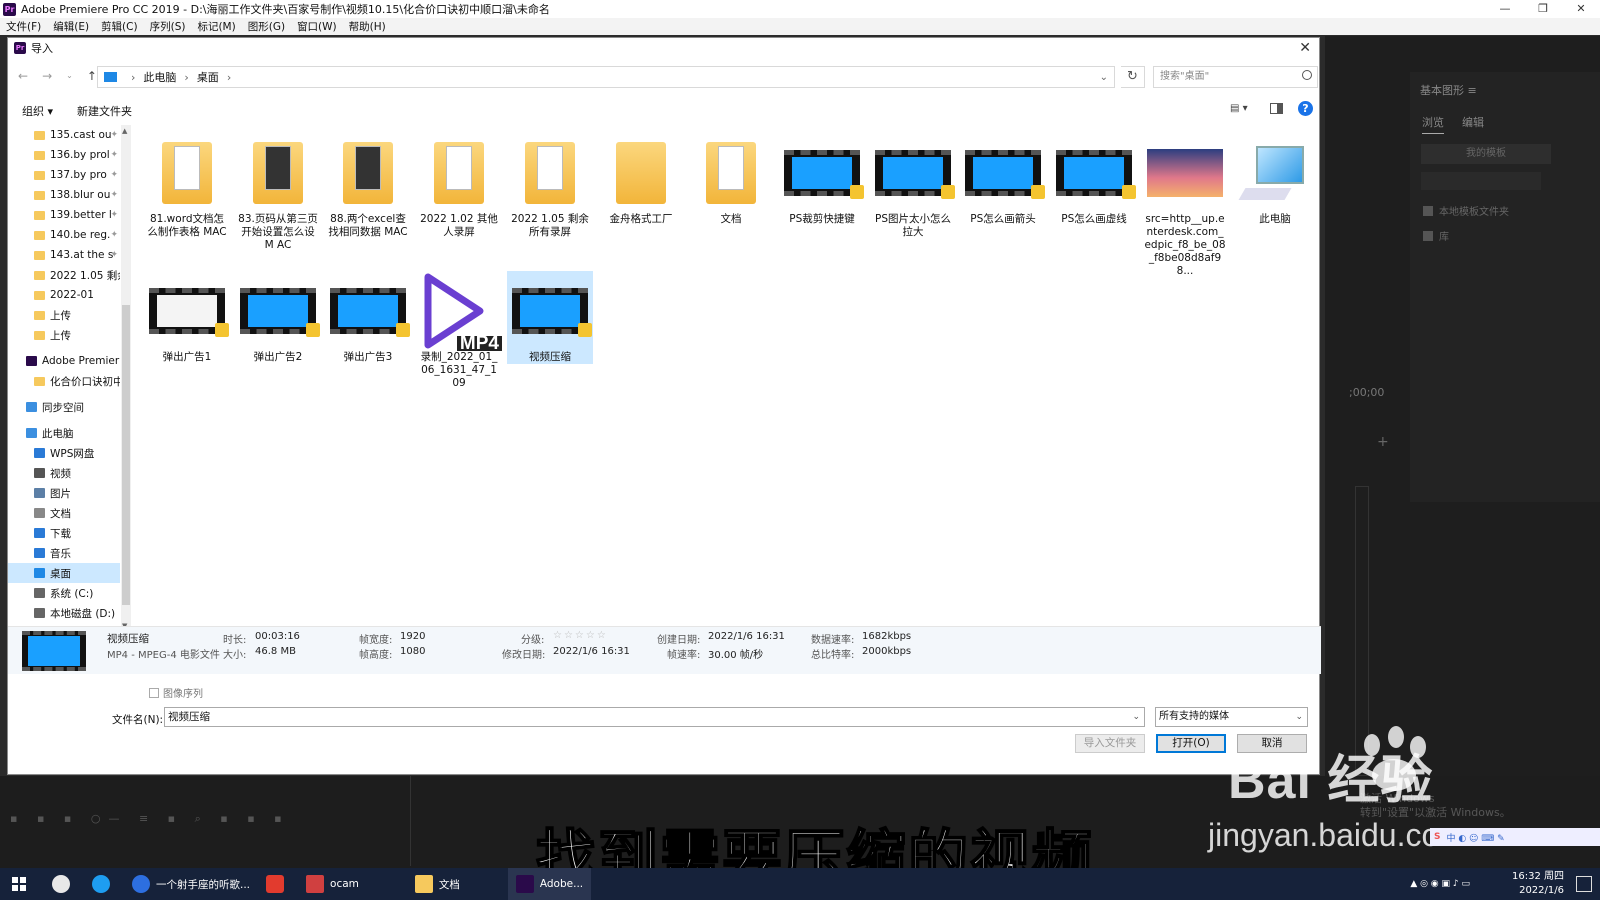 This screenshot has height=900, width=1600. What do you see at coordinates (1505, 9) in the screenshot?
I see `minimize-icon: —` at bounding box center [1505, 9].